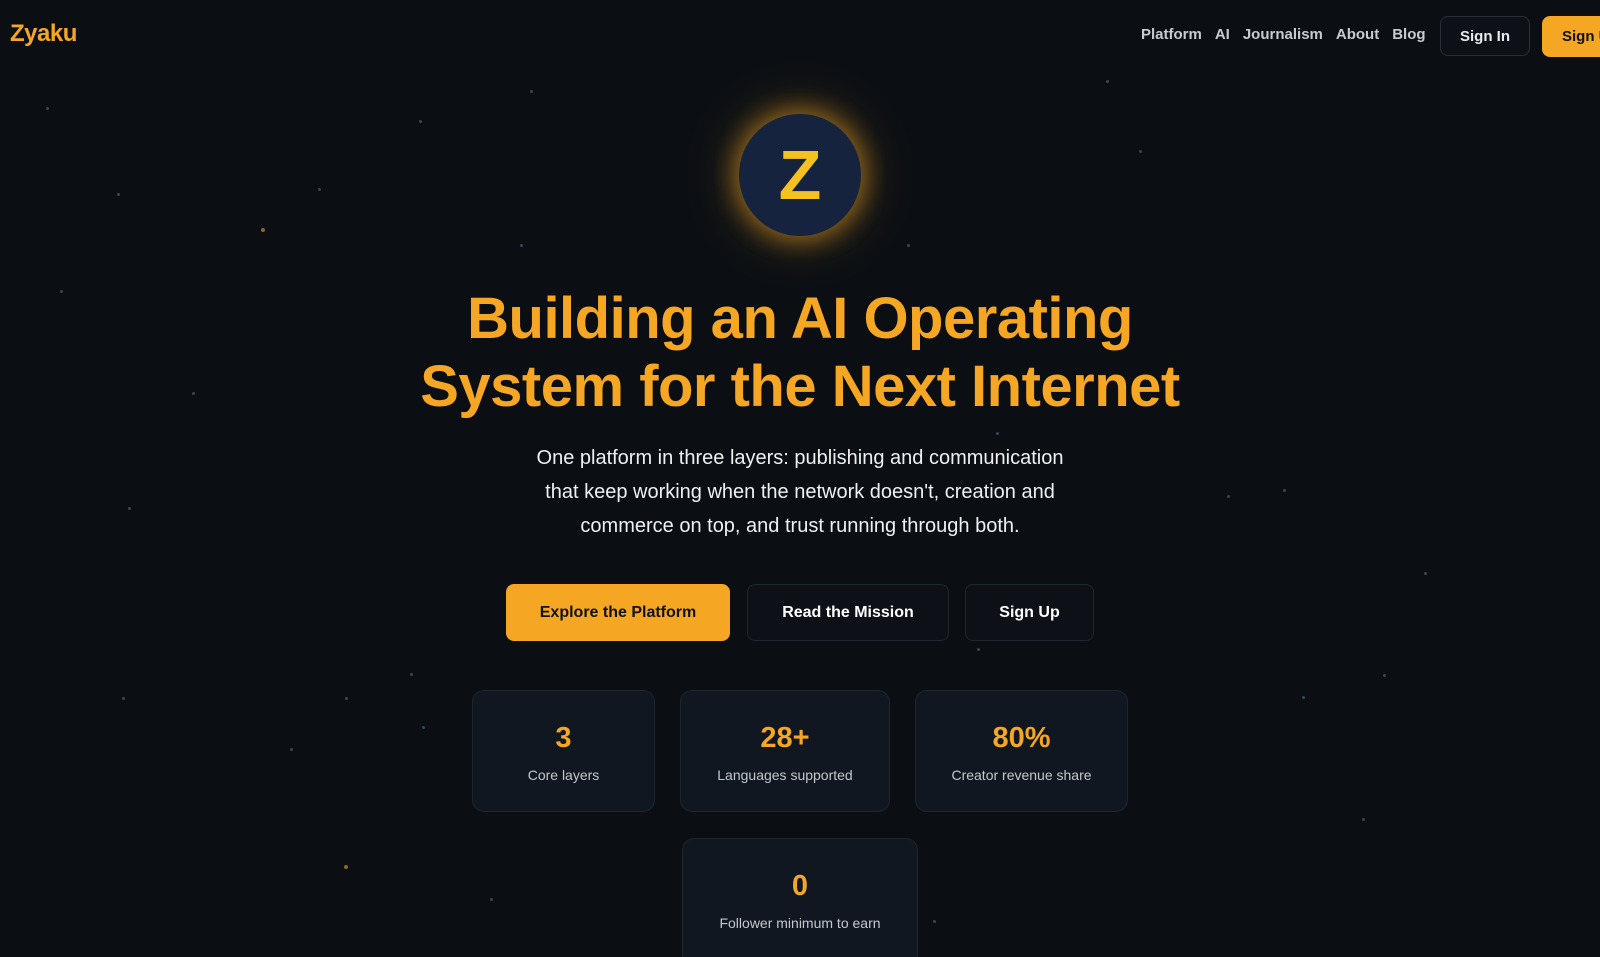  Describe the element at coordinates (800, 386) in the screenshot. I see `hero-title-line-2: System for the Next Internet` at that location.